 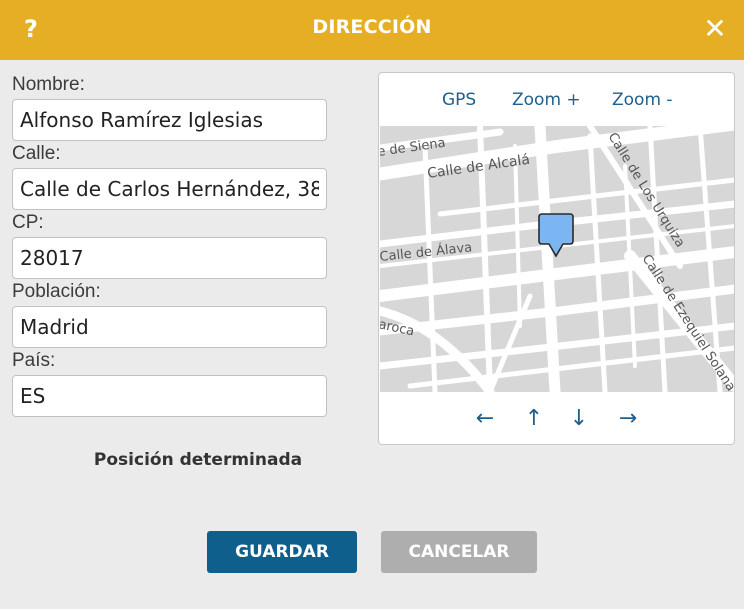 What do you see at coordinates (459, 100) in the screenshot?
I see `gps-button: GPS` at bounding box center [459, 100].